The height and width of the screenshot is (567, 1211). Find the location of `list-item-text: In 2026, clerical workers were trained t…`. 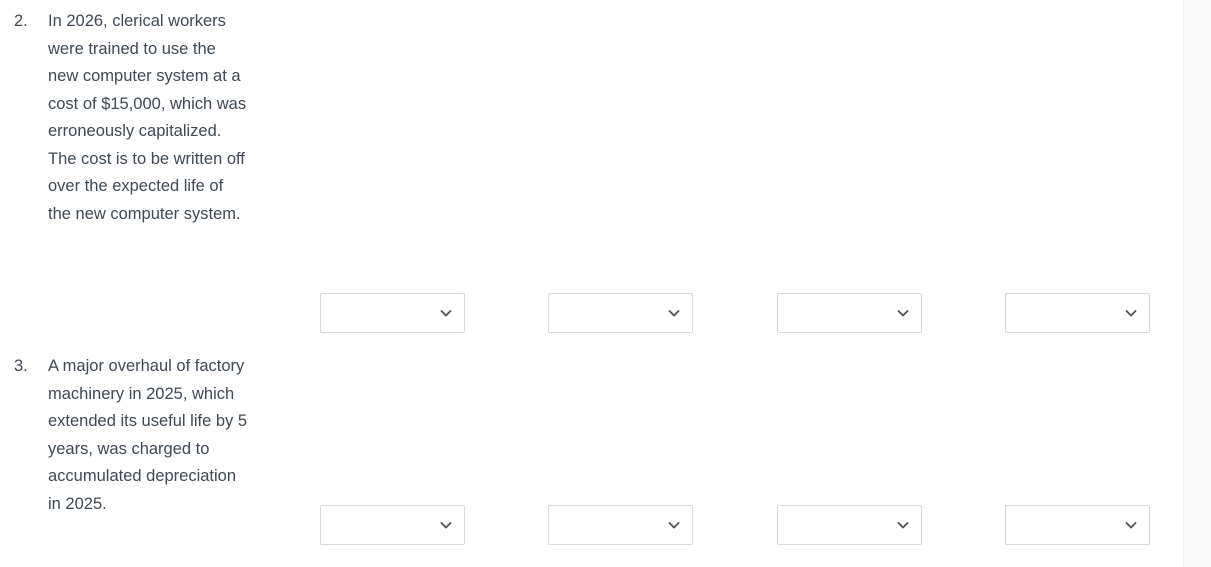

list-item-text: In 2026, clerical workers were trained t… is located at coordinates (147, 117).